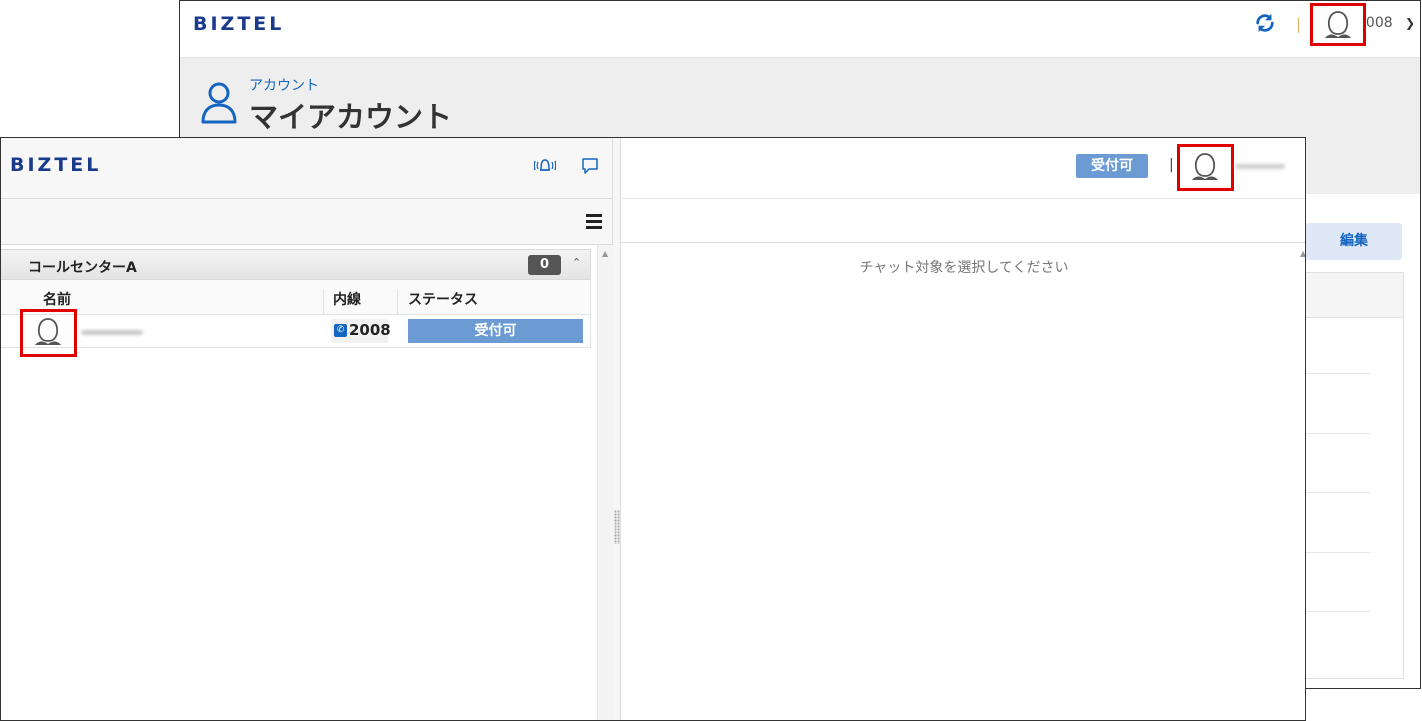 The width and height of the screenshot is (1422, 721). Describe the element at coordinates (219, 103) in the screenshot. I see `person-icon` at that location.